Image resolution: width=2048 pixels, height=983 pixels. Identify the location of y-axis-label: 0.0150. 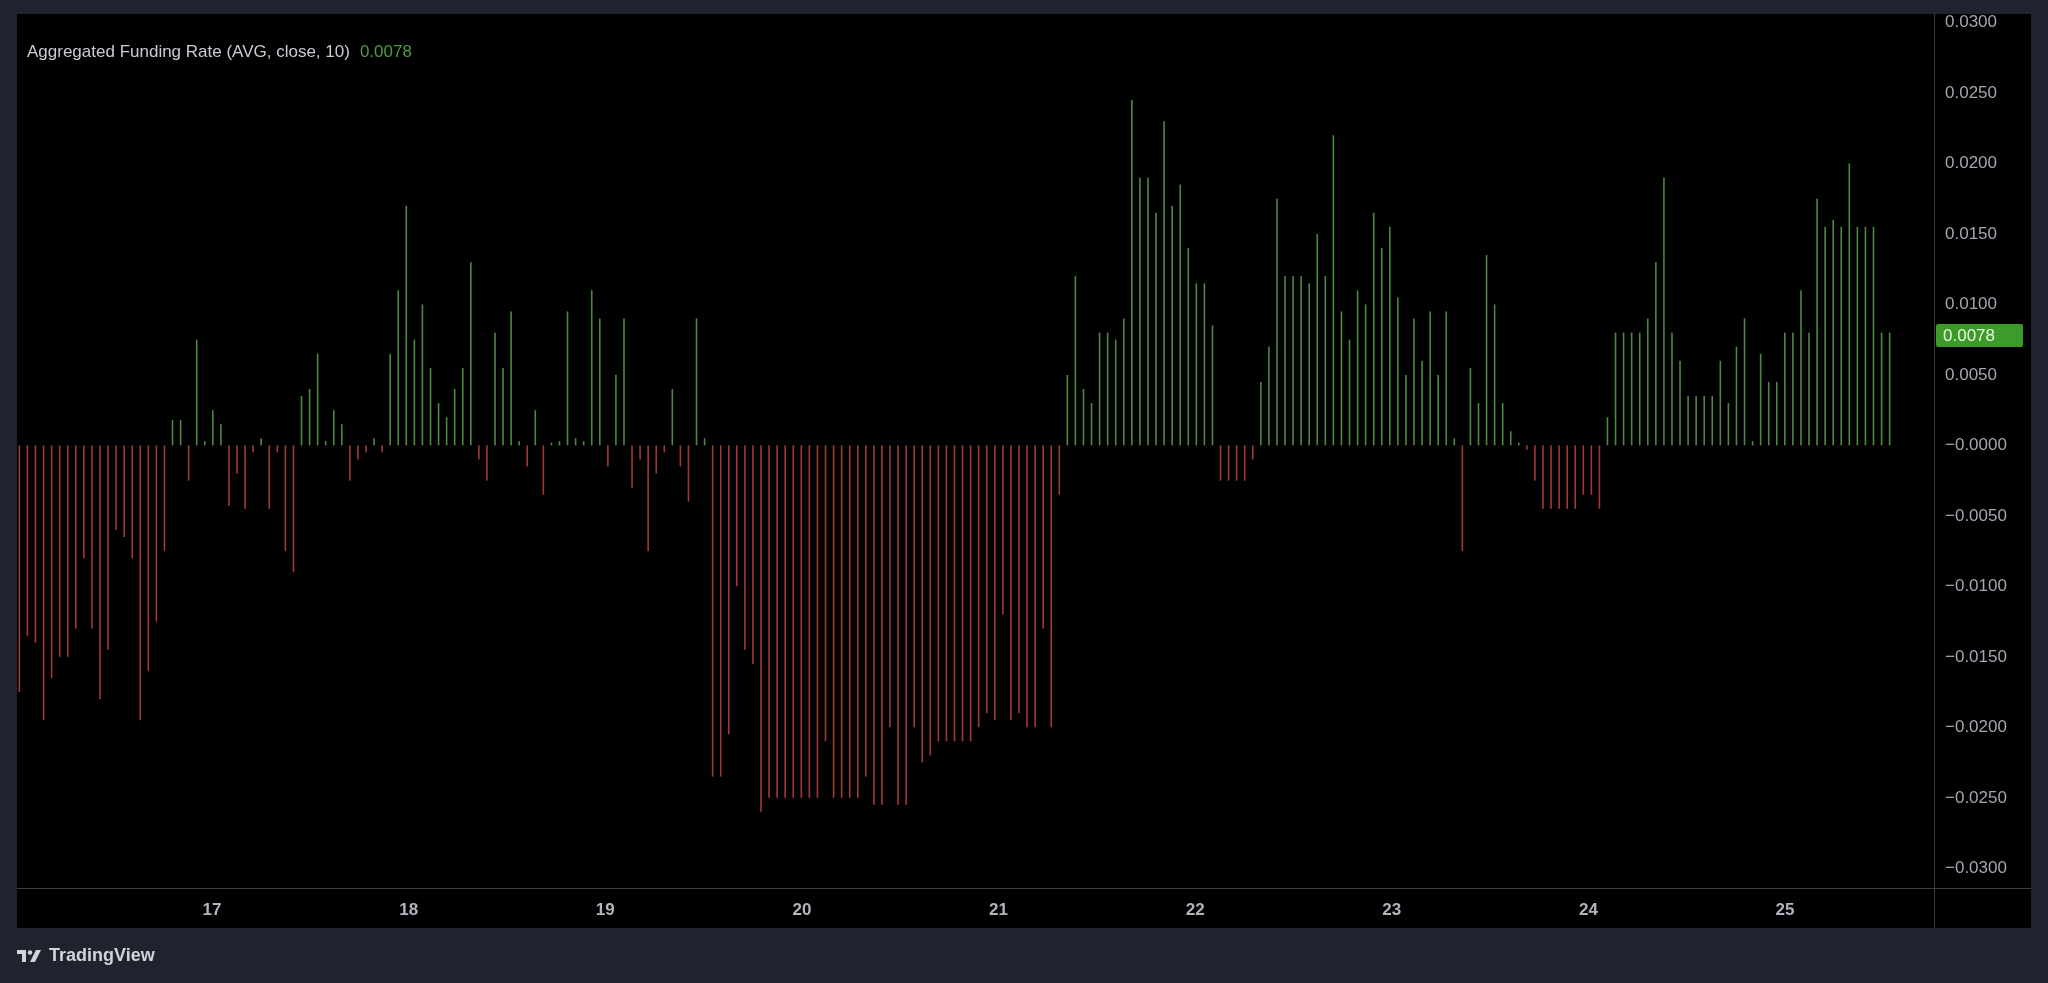
(1971, 233).